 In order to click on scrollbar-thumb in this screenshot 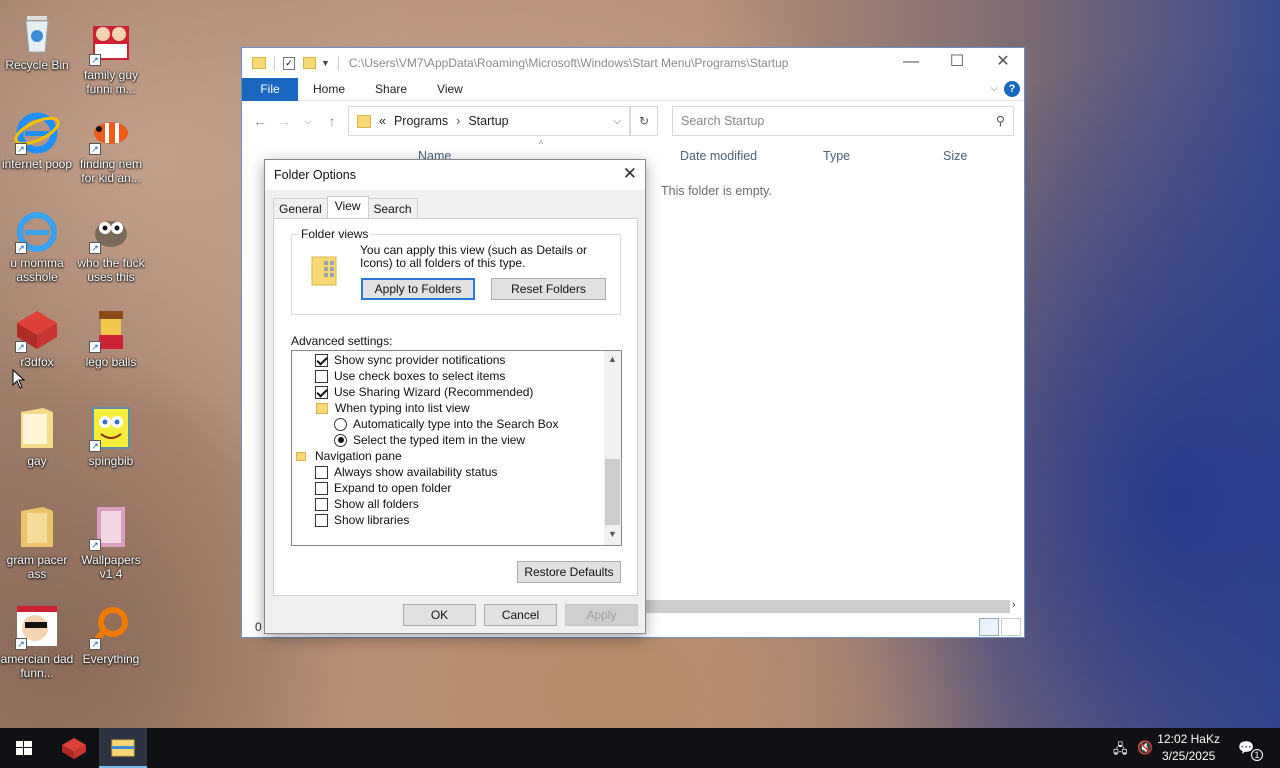, I will do `click(612, 492)`.